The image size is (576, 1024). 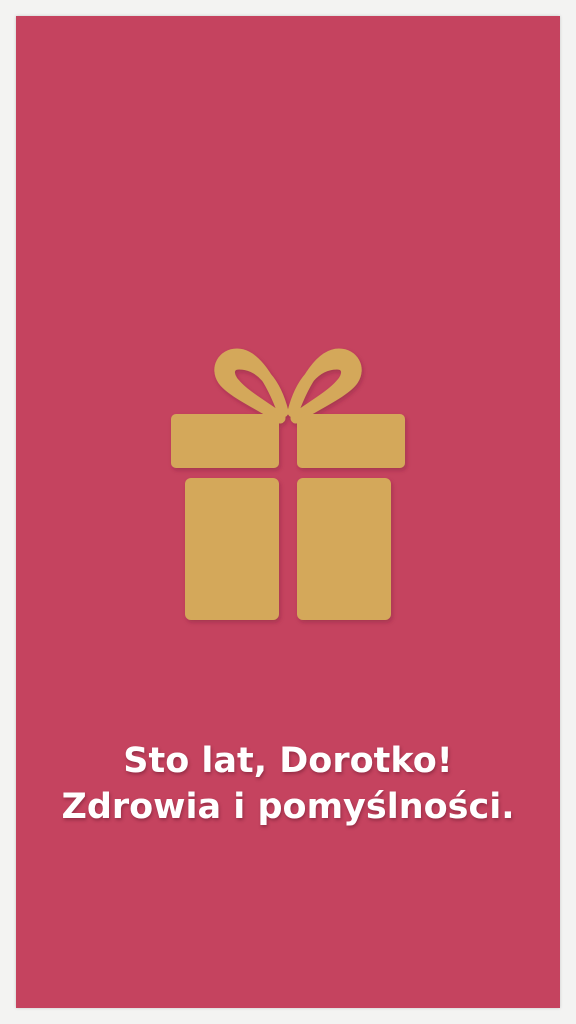 What do you see at coordinates (288, 761) in the screenshot?
I see `message-line-1: Sto lat, Dorotko!` at bounding box center [288, 761].